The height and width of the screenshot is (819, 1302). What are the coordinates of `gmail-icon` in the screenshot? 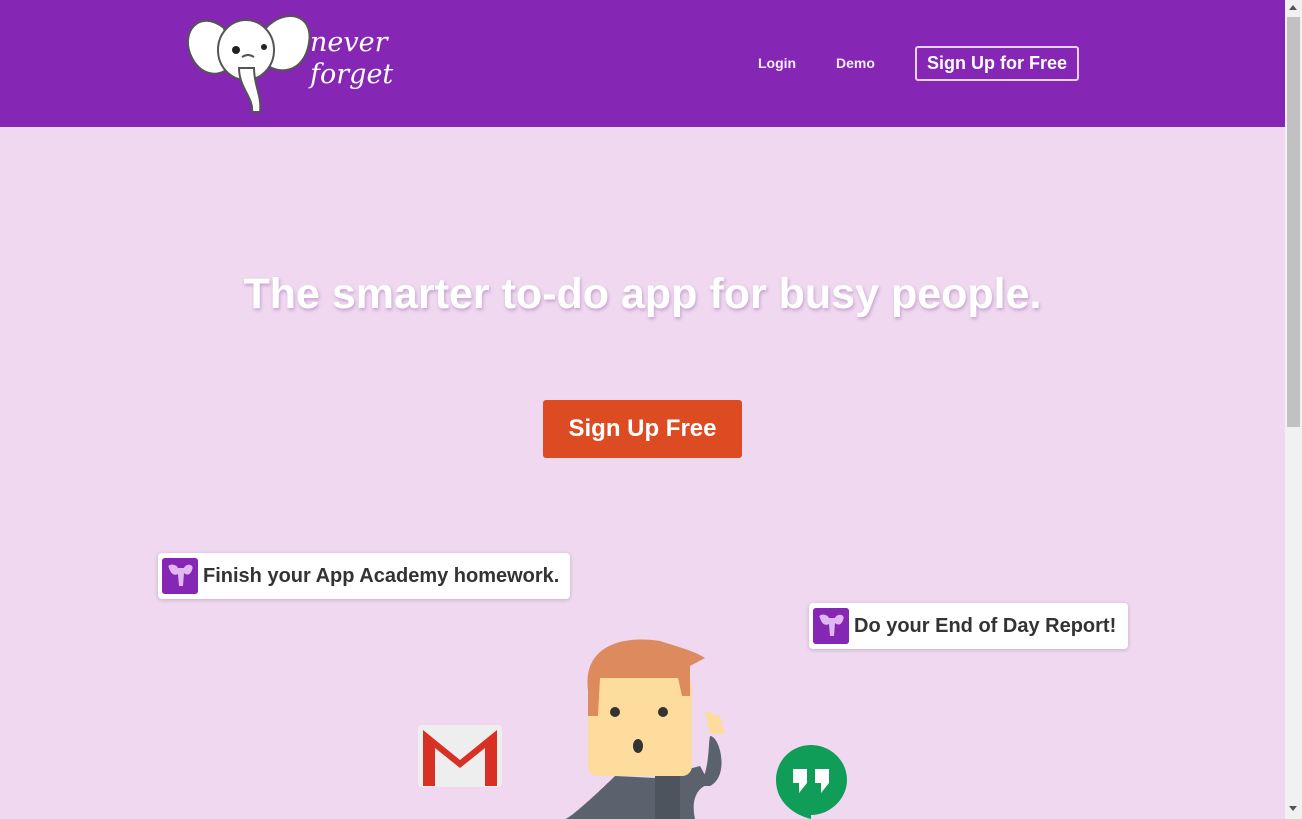 It's located at (460, 756).